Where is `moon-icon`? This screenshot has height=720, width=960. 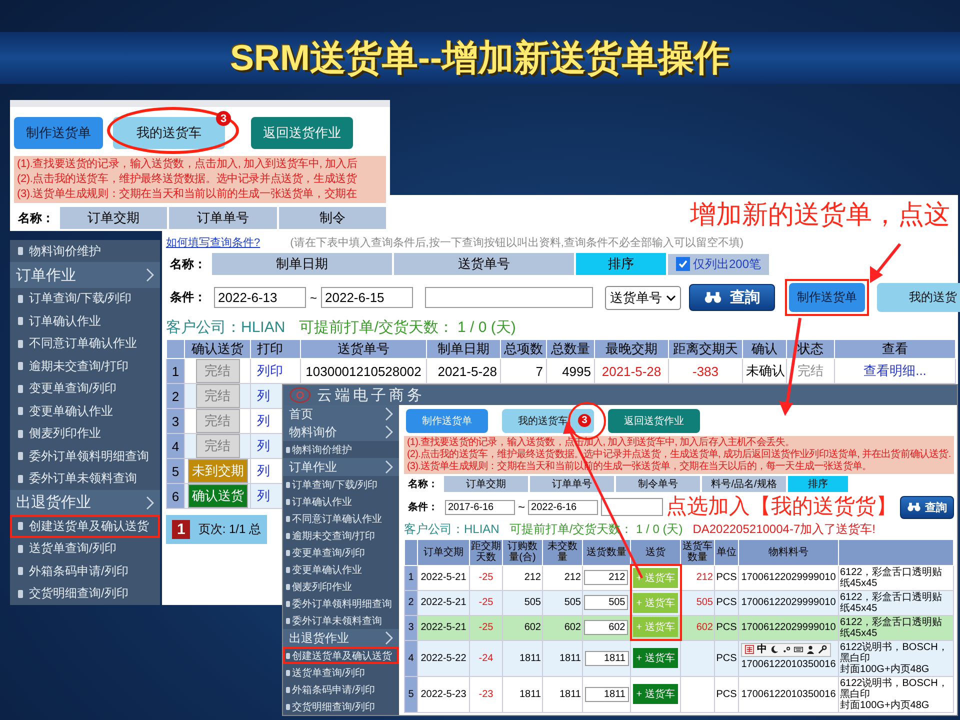
moon-icon is located at coordinates (774, 649).